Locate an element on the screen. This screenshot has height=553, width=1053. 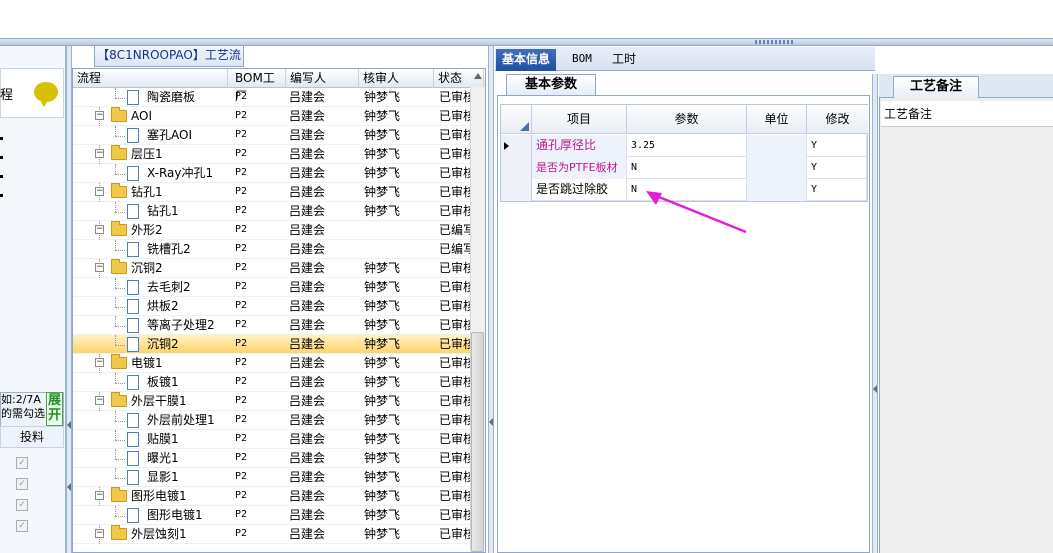
tree-row: 烘板2 P2 吕建会 钟梦飞 已审核 is located at coordinates (272, 306).